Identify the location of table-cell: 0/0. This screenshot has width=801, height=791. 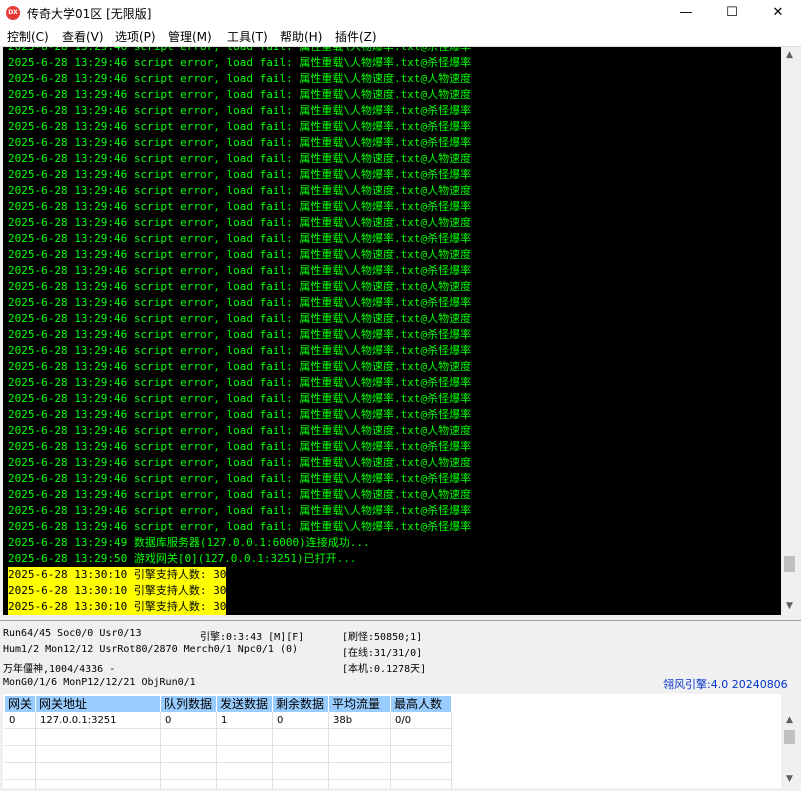
(421, 720).